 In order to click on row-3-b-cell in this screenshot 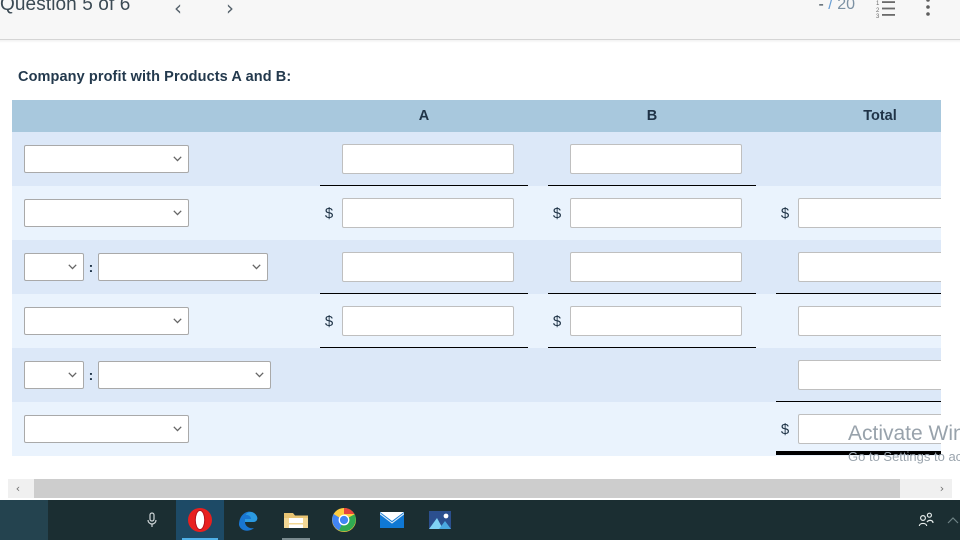, I will do `click(652, 267)`.